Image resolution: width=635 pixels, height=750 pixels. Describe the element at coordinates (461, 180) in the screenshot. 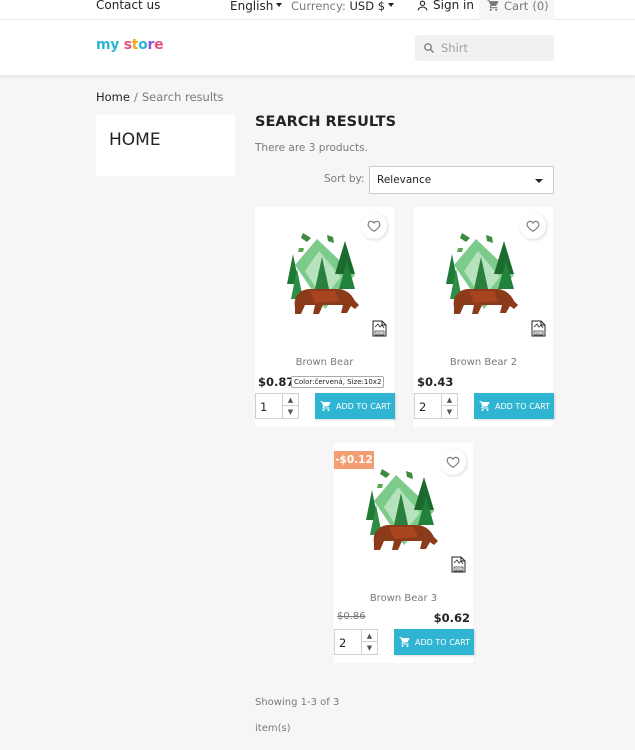

I see `sort-select: Relevance` at that location.